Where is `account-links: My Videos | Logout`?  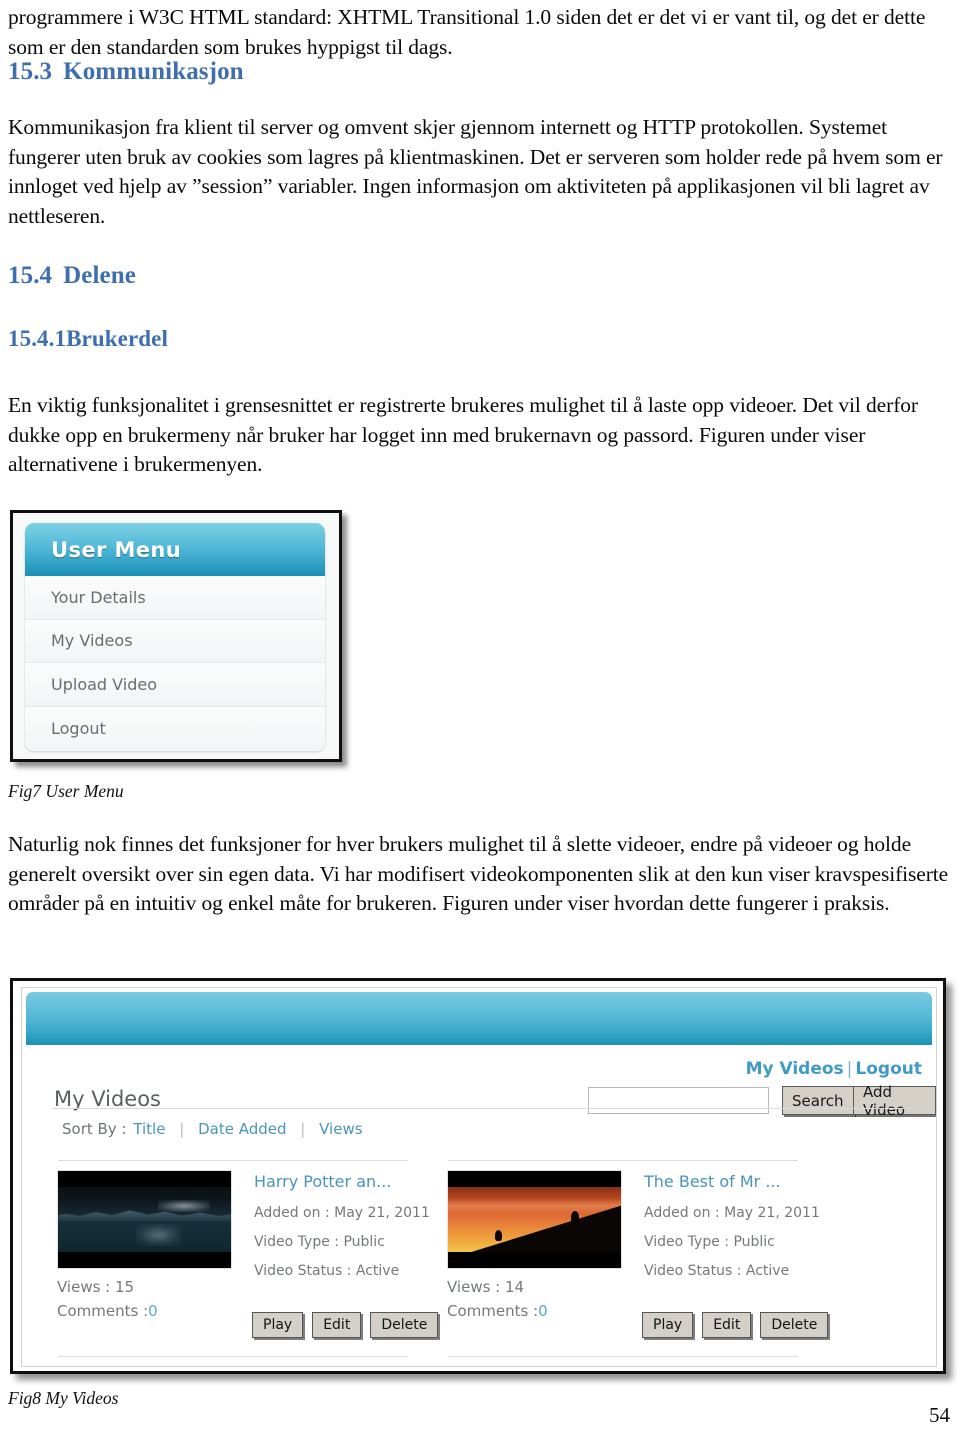 account-links: My Videos | Logout is located at coordinates (834, 1069).